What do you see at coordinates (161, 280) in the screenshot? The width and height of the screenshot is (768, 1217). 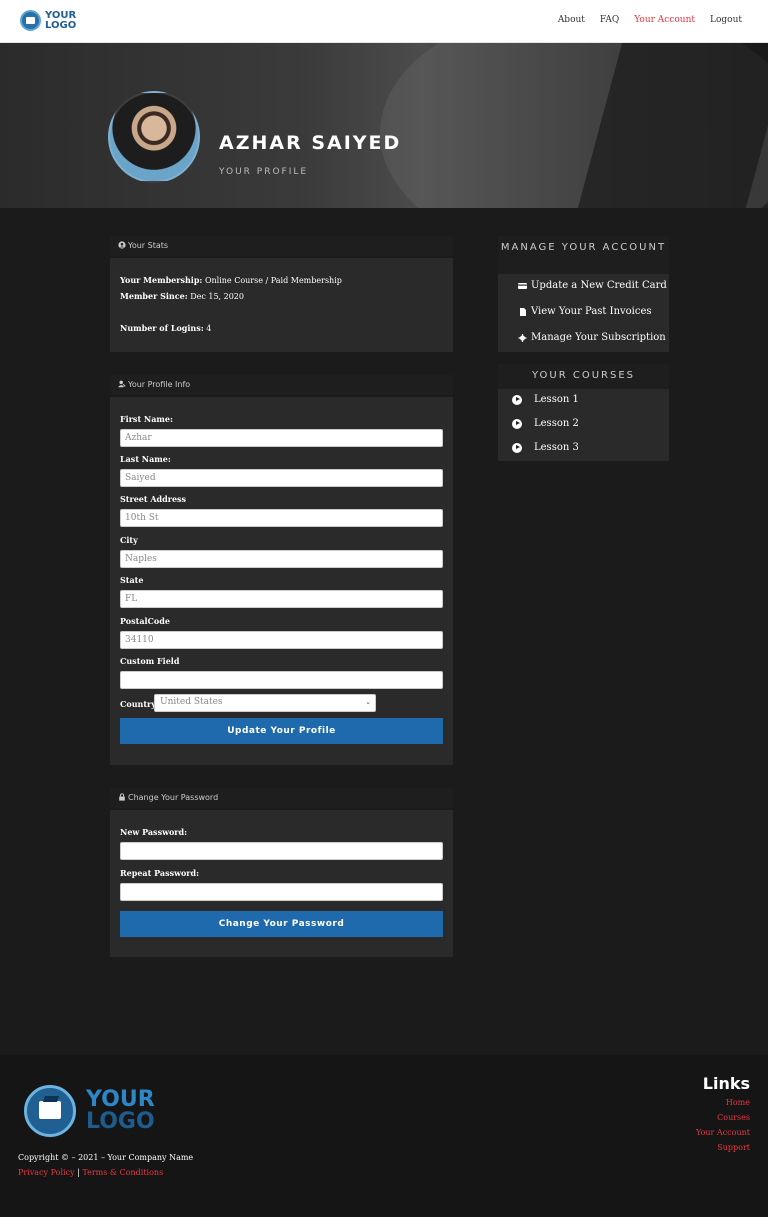 I see `membership-label: Your Membership:` at bounding box center [161, 280].